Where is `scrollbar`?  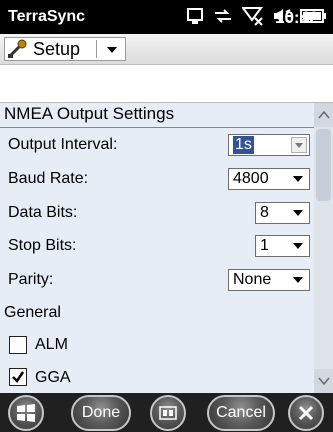
scrollbar is located at coordinates (323, 248).